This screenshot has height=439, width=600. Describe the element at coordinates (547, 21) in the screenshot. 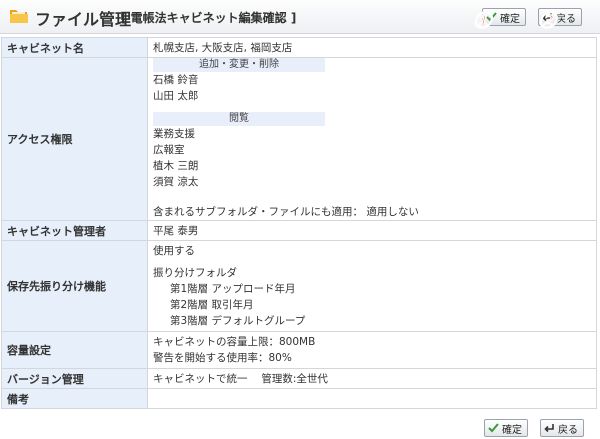

I see `marker-2: ②` at that location.